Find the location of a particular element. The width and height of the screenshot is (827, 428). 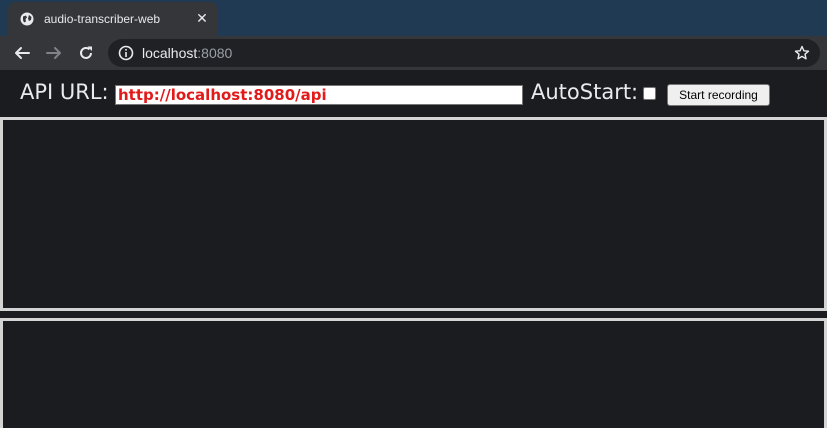

reload-icon is located at coordinates (86, 53).